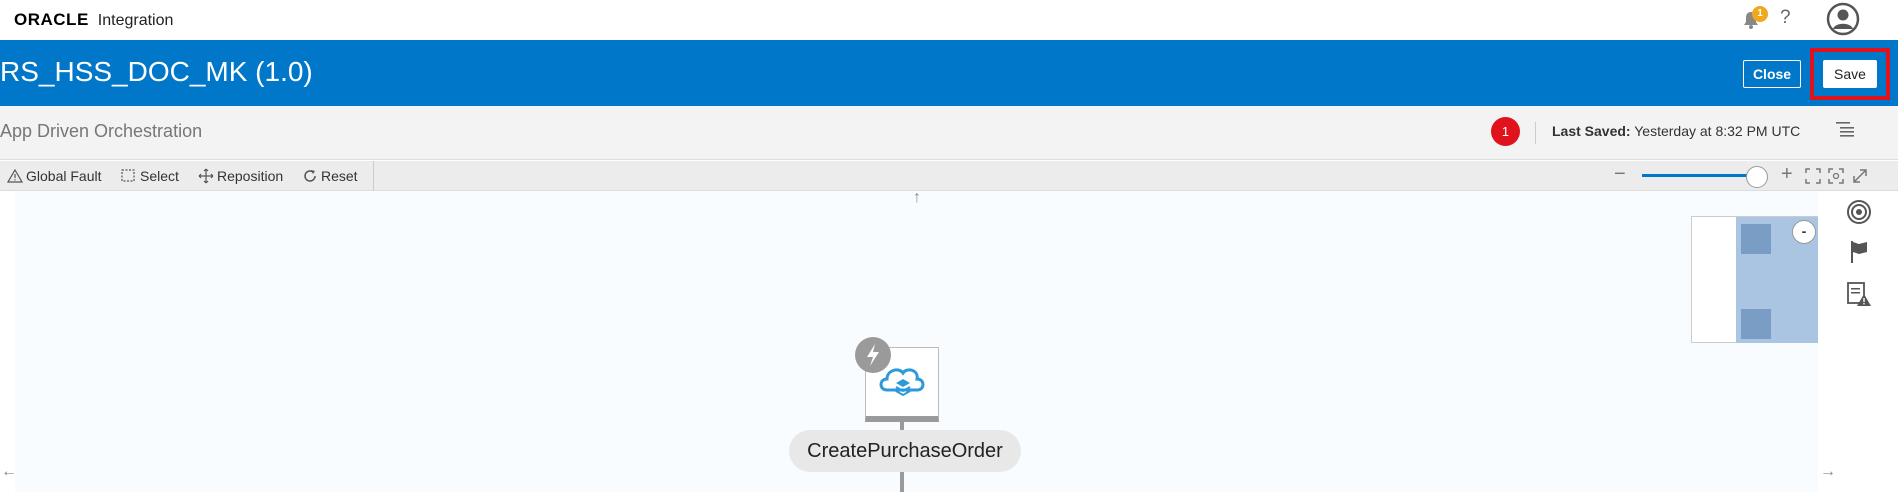 The image size is (1898, 492). Describe the element at coordinates (1850, 74) in the screenshot. I see `save-button: Save` at that location.